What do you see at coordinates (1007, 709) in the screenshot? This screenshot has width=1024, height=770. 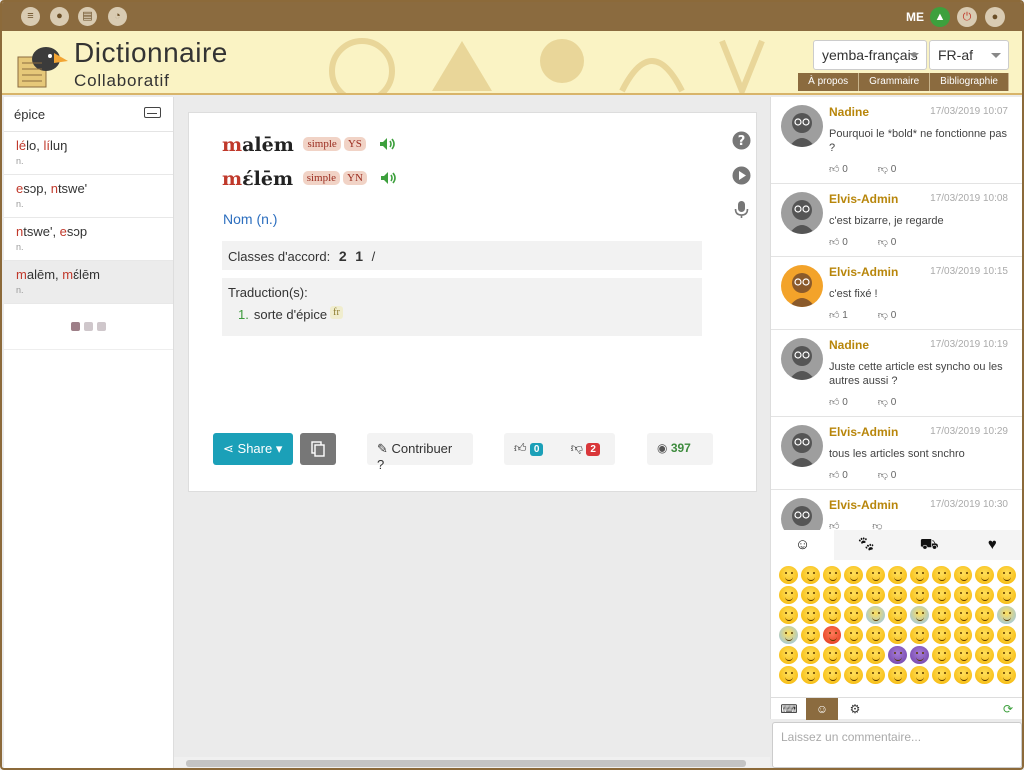 I see `refresh-icon: ⟳` at bounding box center [1007, 709].